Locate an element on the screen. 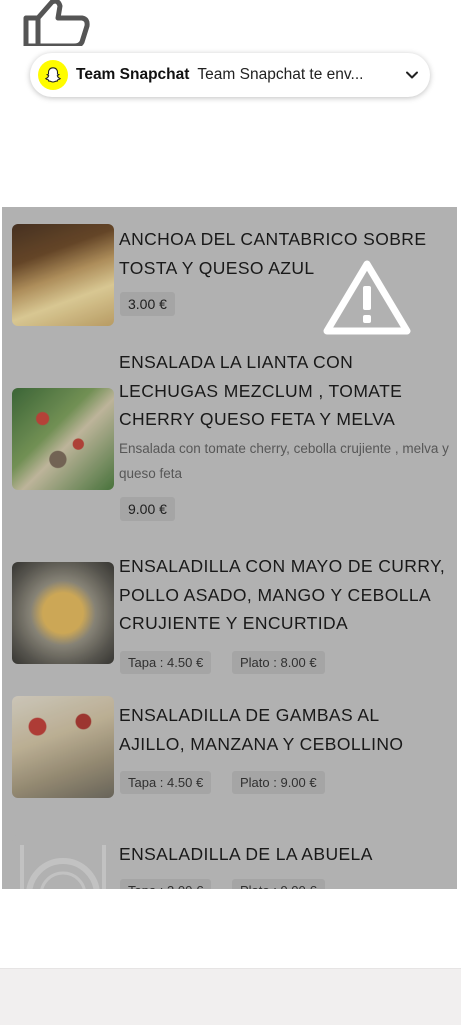  price-badge: 9.00 € is located at coordinates (147, 509).